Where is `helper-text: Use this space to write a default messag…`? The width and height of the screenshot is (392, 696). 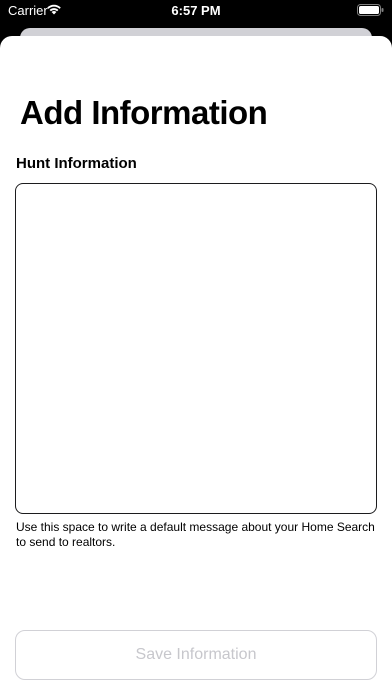 helper-text: Use this space to write a default messag… is located at coordinates (195, 534).